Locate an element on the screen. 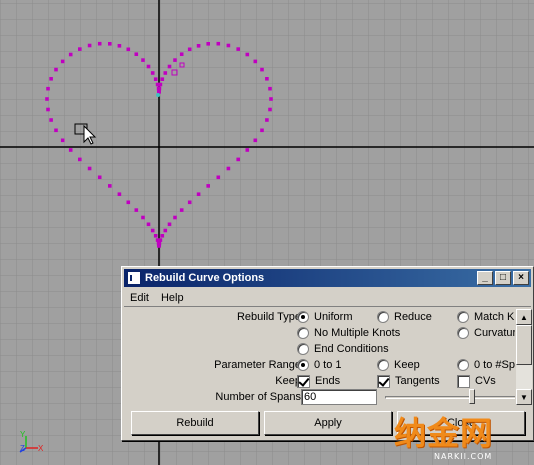  menu-help: Help is located at coordinates (172, 298).